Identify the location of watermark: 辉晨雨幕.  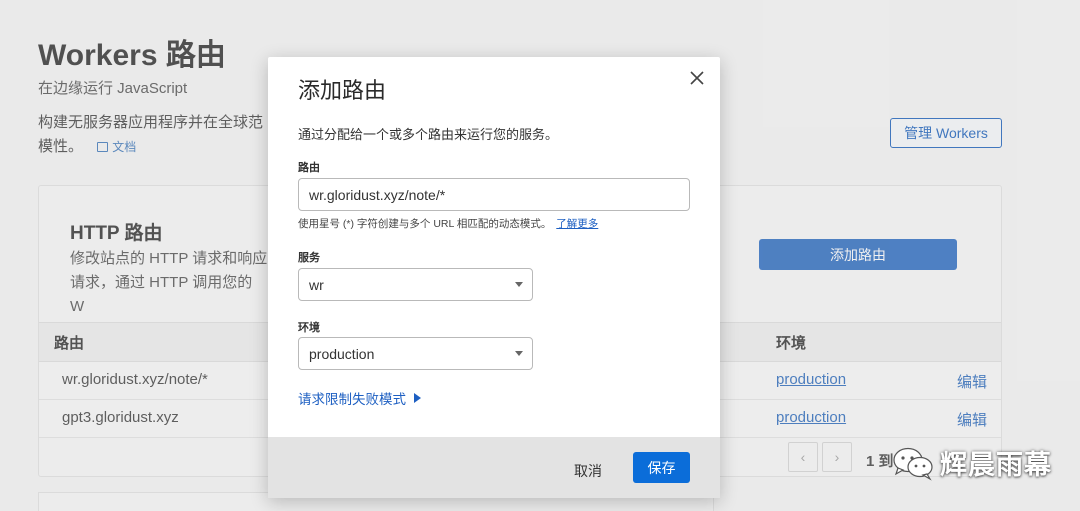
(972, 462).